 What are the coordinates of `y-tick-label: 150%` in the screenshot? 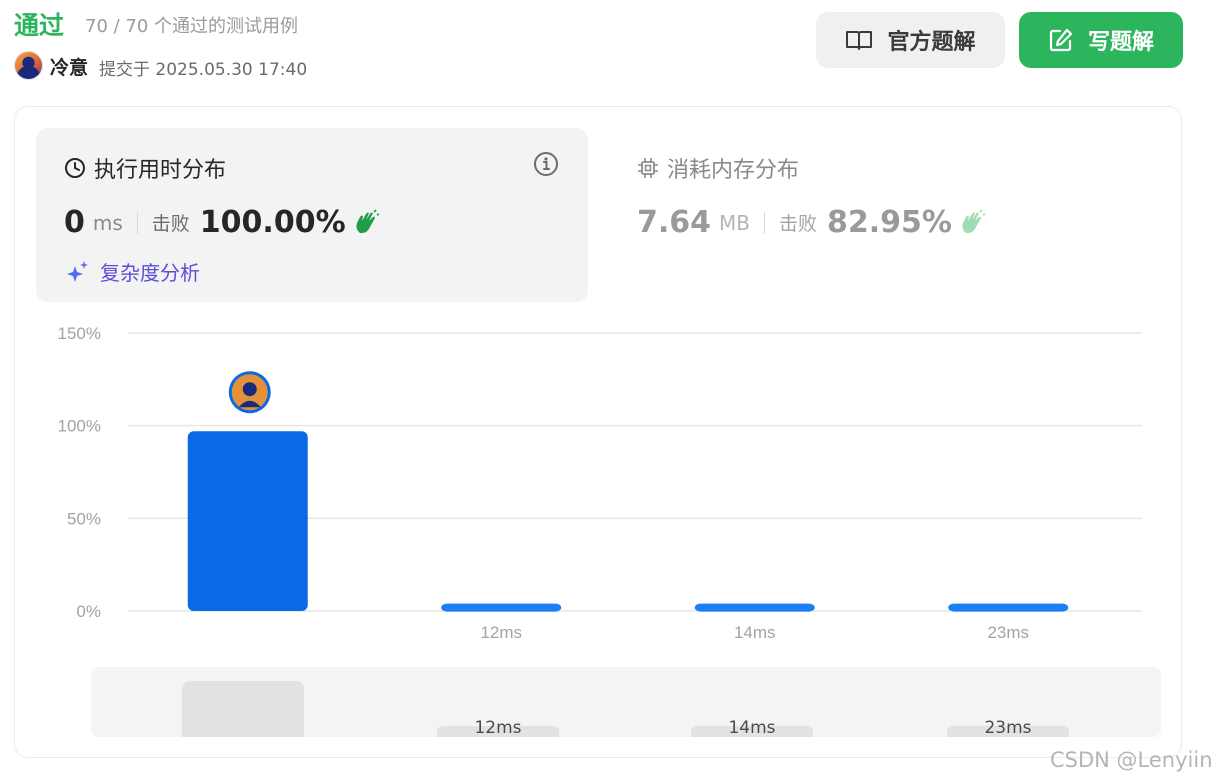 It's located at (79, 333).